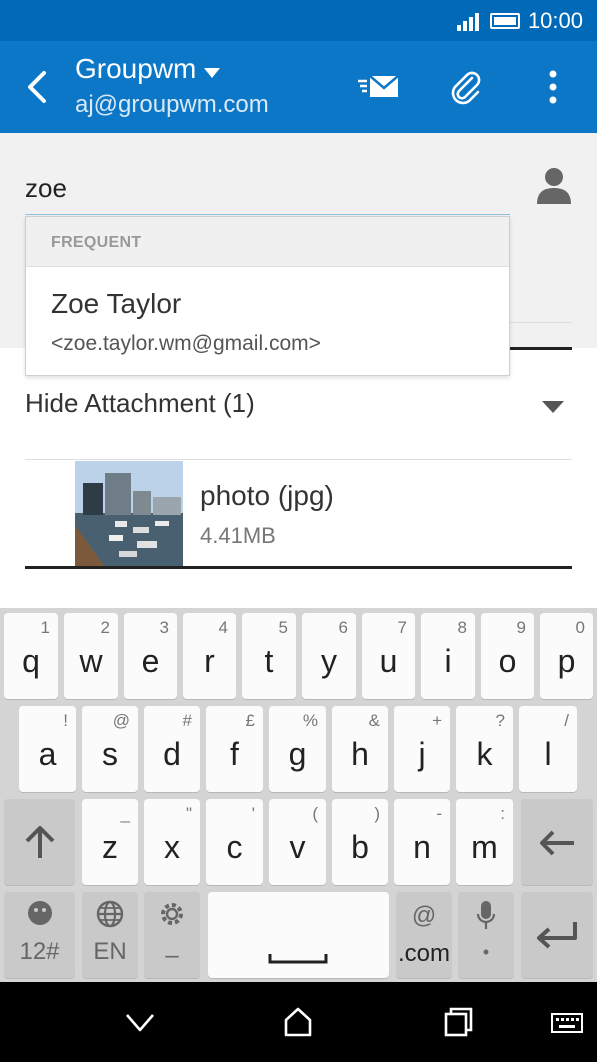  Describe the element at coordinates (298, 935) in the screenshot. I see `space-key` at that location.